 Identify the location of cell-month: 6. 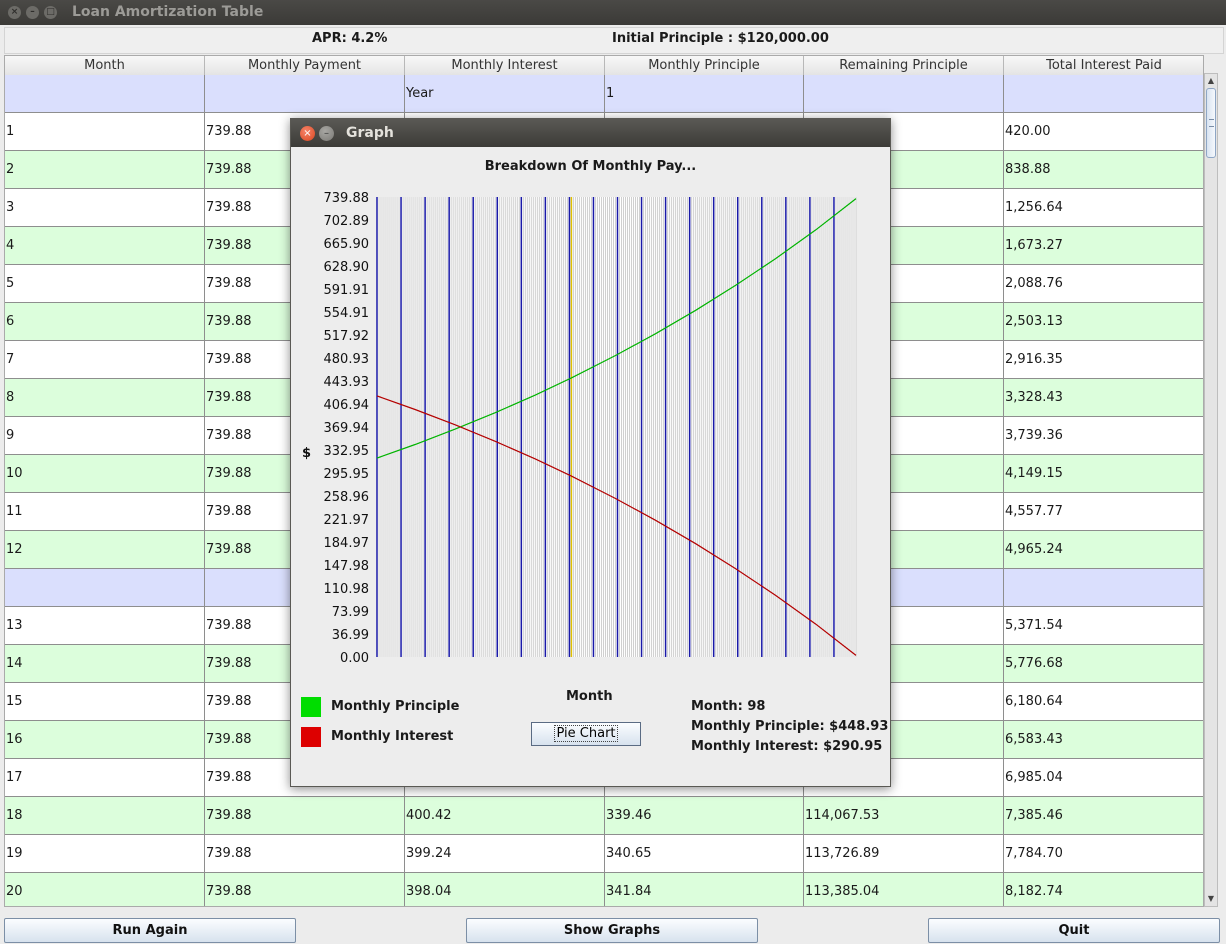
(105, 322).